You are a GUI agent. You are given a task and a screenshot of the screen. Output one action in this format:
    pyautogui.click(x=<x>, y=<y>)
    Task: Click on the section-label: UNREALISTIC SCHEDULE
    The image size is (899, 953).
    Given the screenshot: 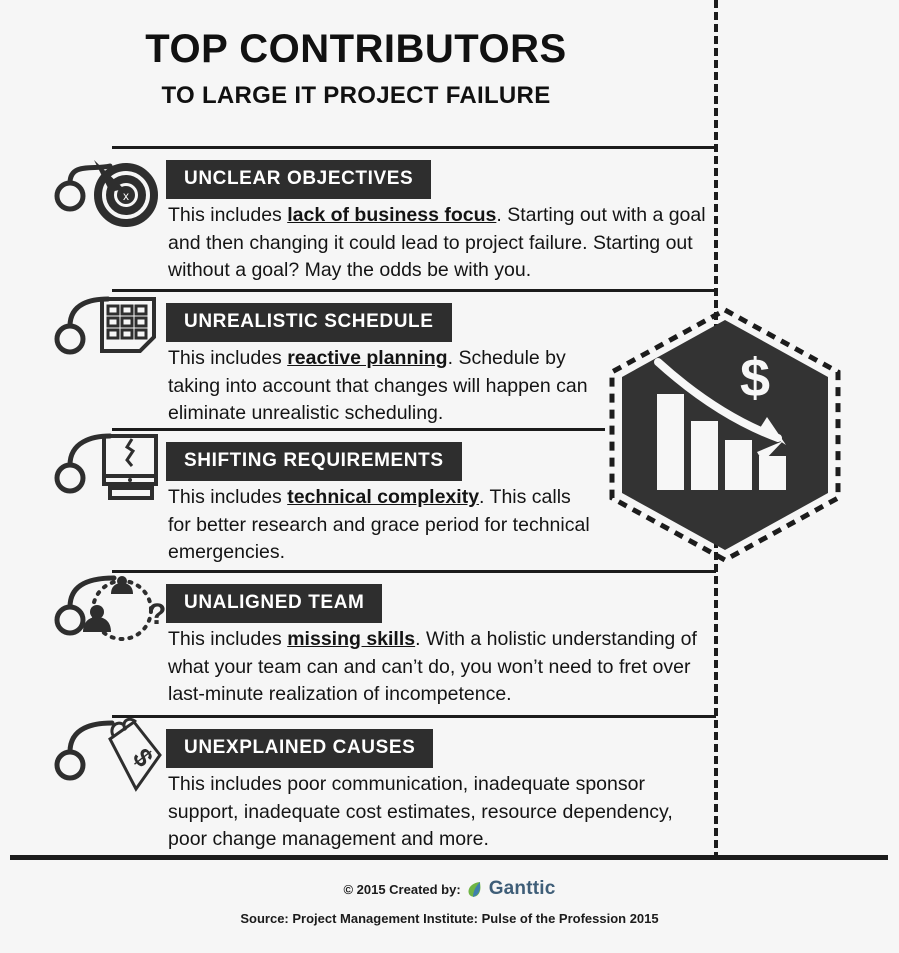 What is the action you would take?
    pyautogui.click(x=309, y=322)
    